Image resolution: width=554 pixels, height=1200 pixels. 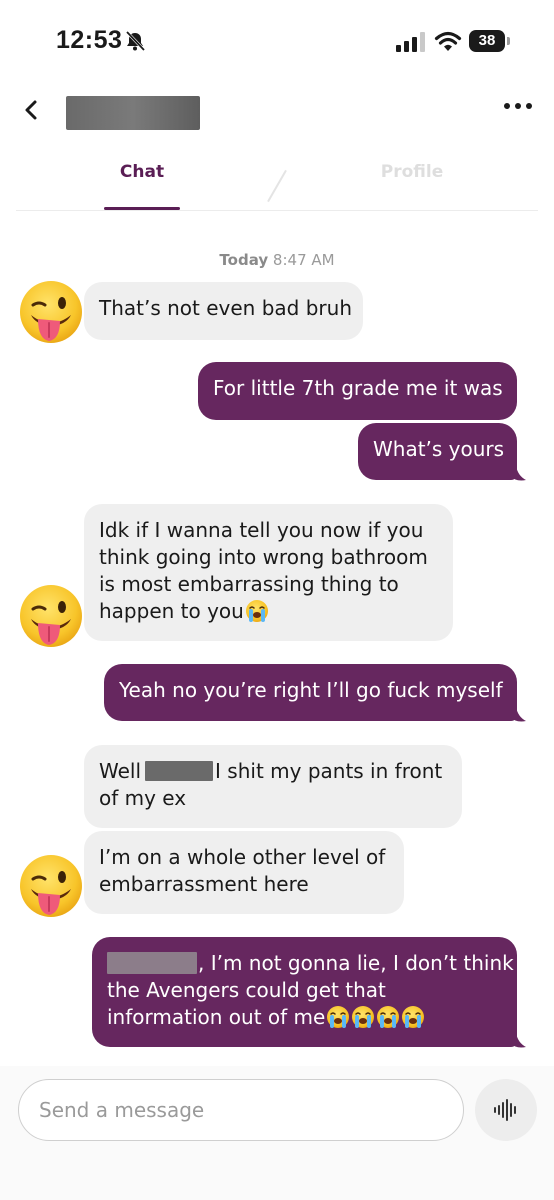 I want to click on battery-icon: 38, so click(x=490, y=42).